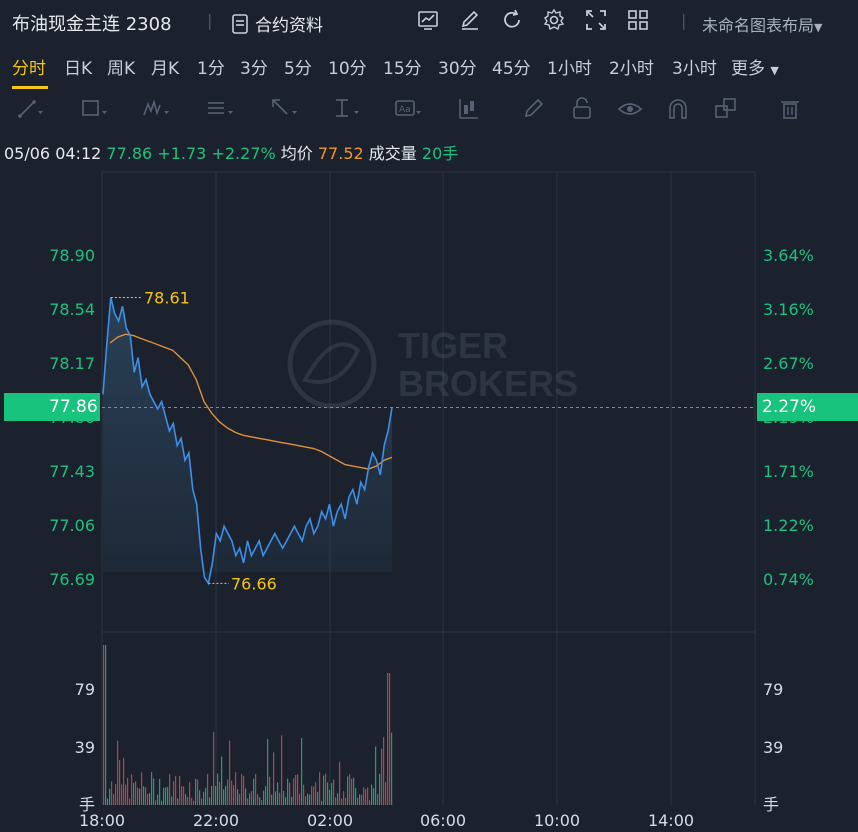 The height and width of the screenshot is (832, 858). Describe the element at coordinates (167, 298) in the screenshot. I see `high-price-label: 78.61` at that location.